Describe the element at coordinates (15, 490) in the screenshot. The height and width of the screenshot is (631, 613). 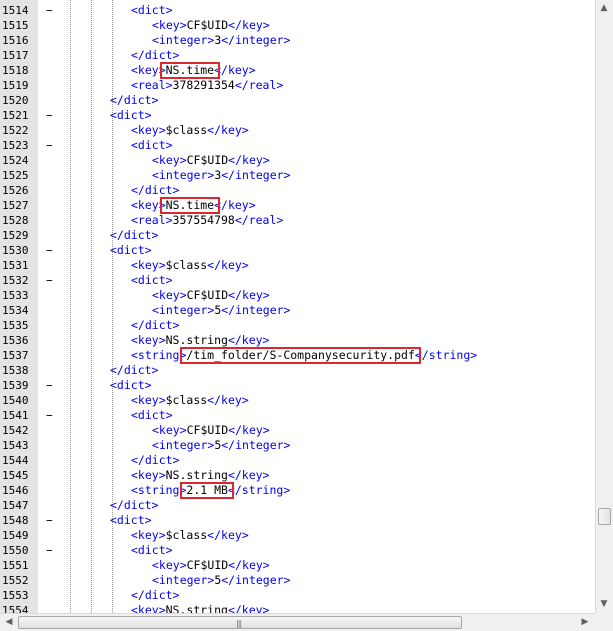
I see `line-number: 1546` at that location.